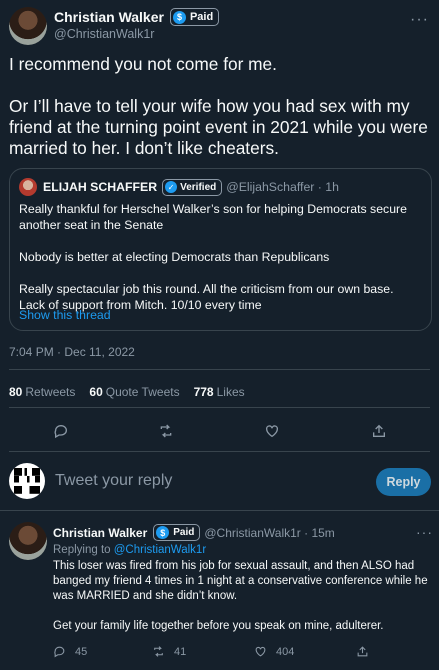  I want to click on reply-meta: @ChristianWalk1r · 15m, so click(269, 533).